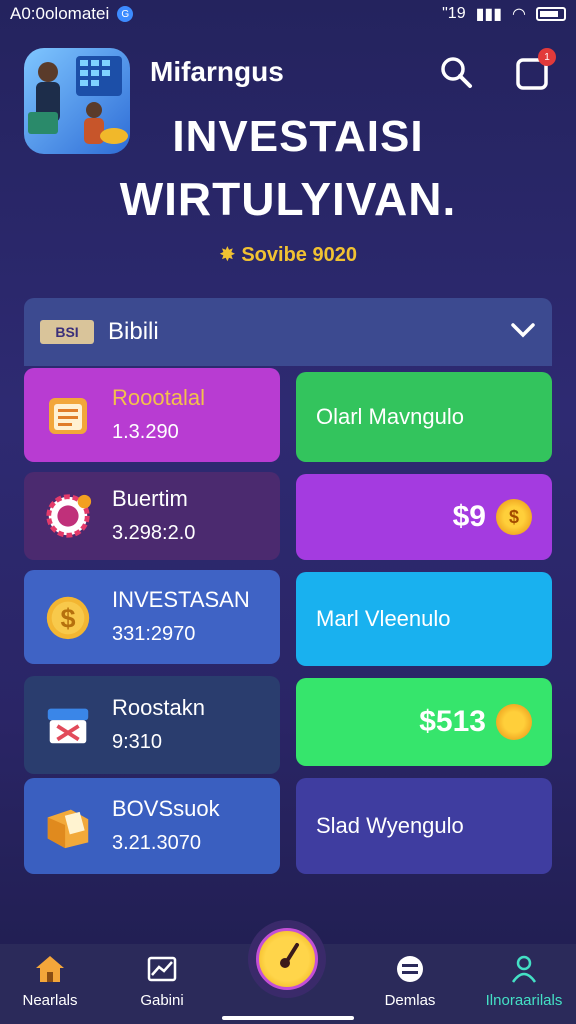  Describe the element at coordinates (156, 843) in the screenshot. I see `card-value: 3.21.3070` at that location.